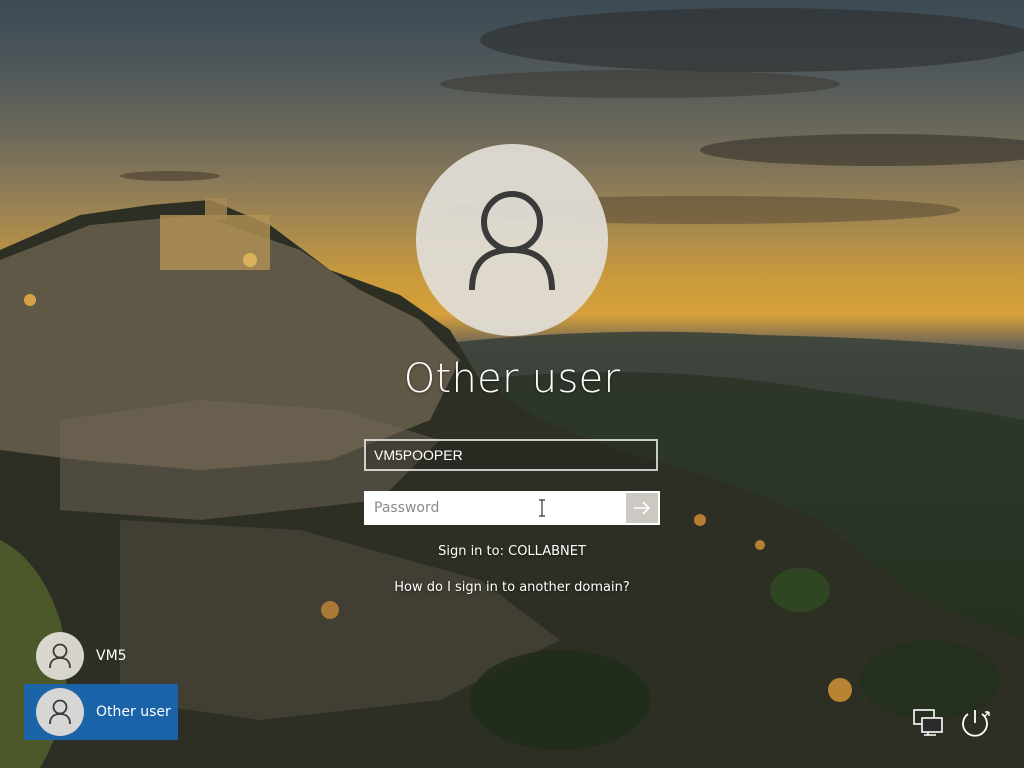 This screenshot has height=768, width=1024. Describe the element at coordinates (512, 587) in the screenshot. I see `another-domain-link: How do I sign in to another domain?` at that location.